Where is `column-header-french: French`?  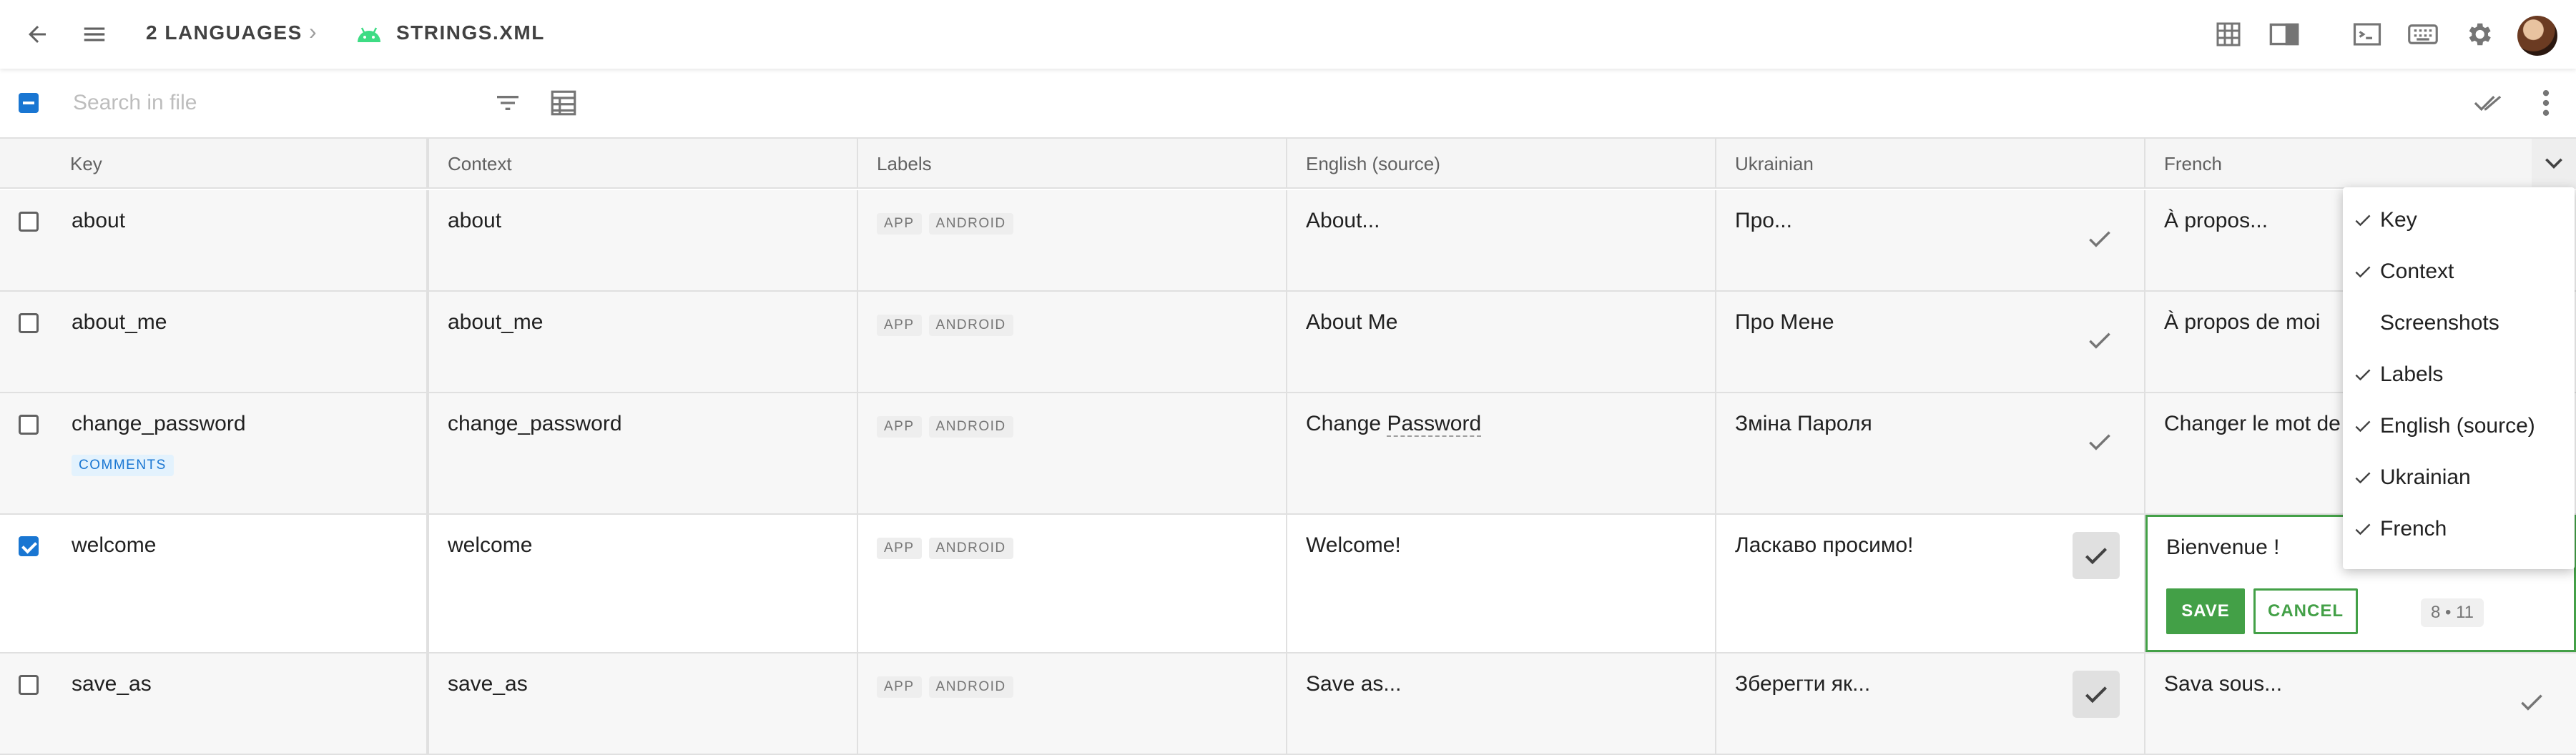 column-header-french: French is located at coordinates (2338, 164).